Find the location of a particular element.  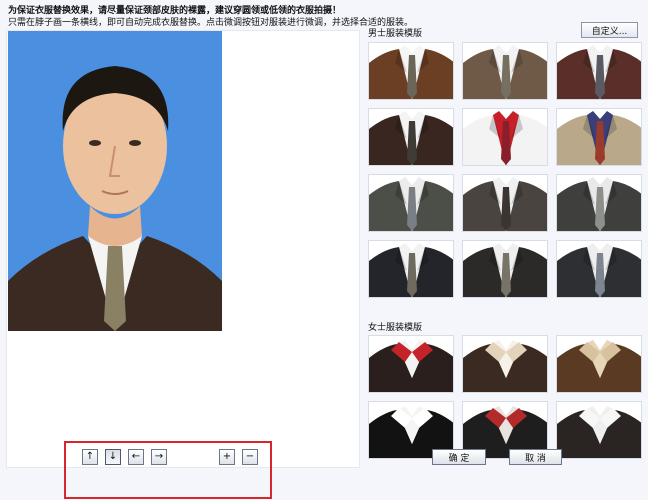

ok-button: 确 定 is located at coordinates (459, 457).